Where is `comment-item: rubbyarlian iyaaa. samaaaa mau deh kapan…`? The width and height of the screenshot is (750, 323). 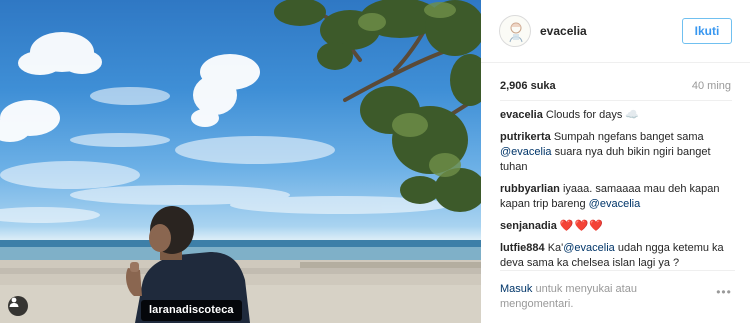 comment-item: rubbyarlian iyaaa. samaaaa mau deh kapan… is located at coordinates (617, 197).